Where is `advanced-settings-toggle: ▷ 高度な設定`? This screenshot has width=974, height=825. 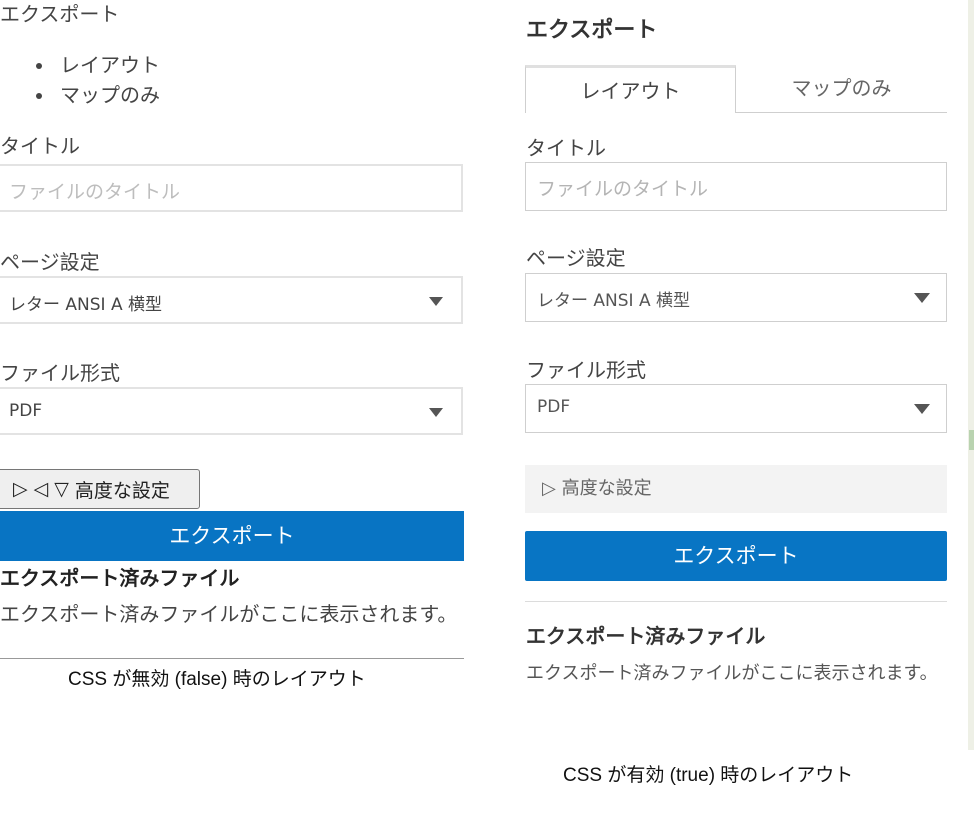
advanced-settings-toggle: ▷ 高度な設定 is located at coordinates (736, 489).